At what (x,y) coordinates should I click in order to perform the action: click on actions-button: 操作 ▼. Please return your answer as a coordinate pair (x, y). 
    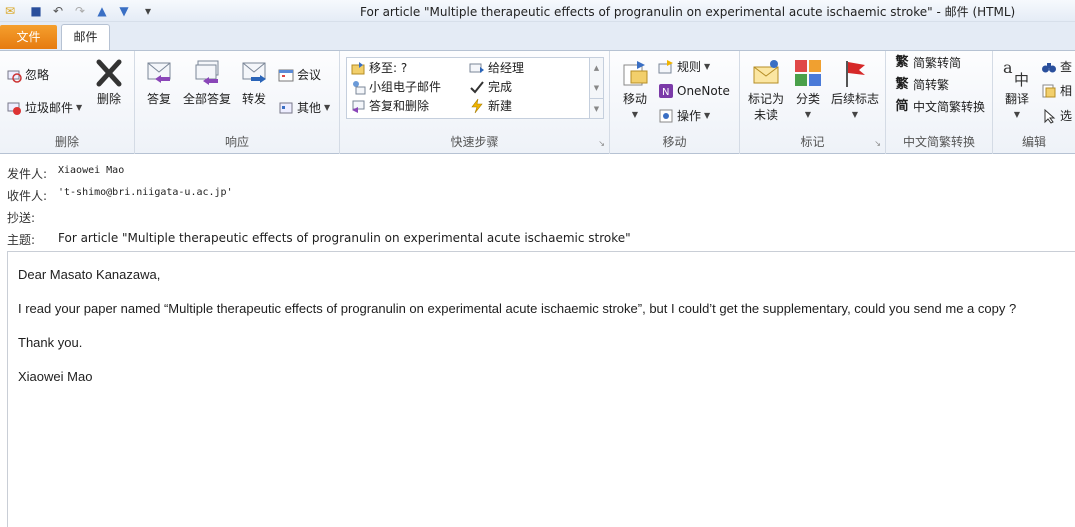
    Looking at the image, I should click on (684, 116).